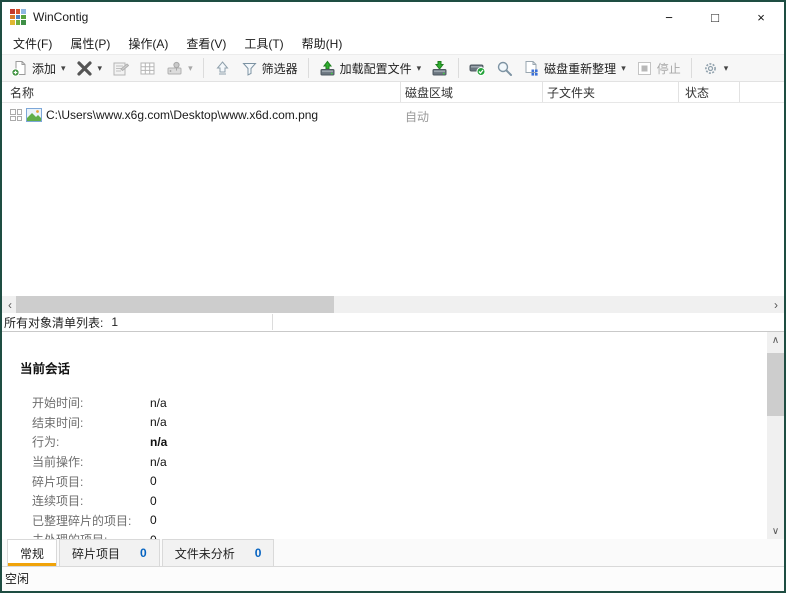 This screenshot has width=786, height=593. I want to click on session-field-action: 行为: n/a, so click(100, 442).